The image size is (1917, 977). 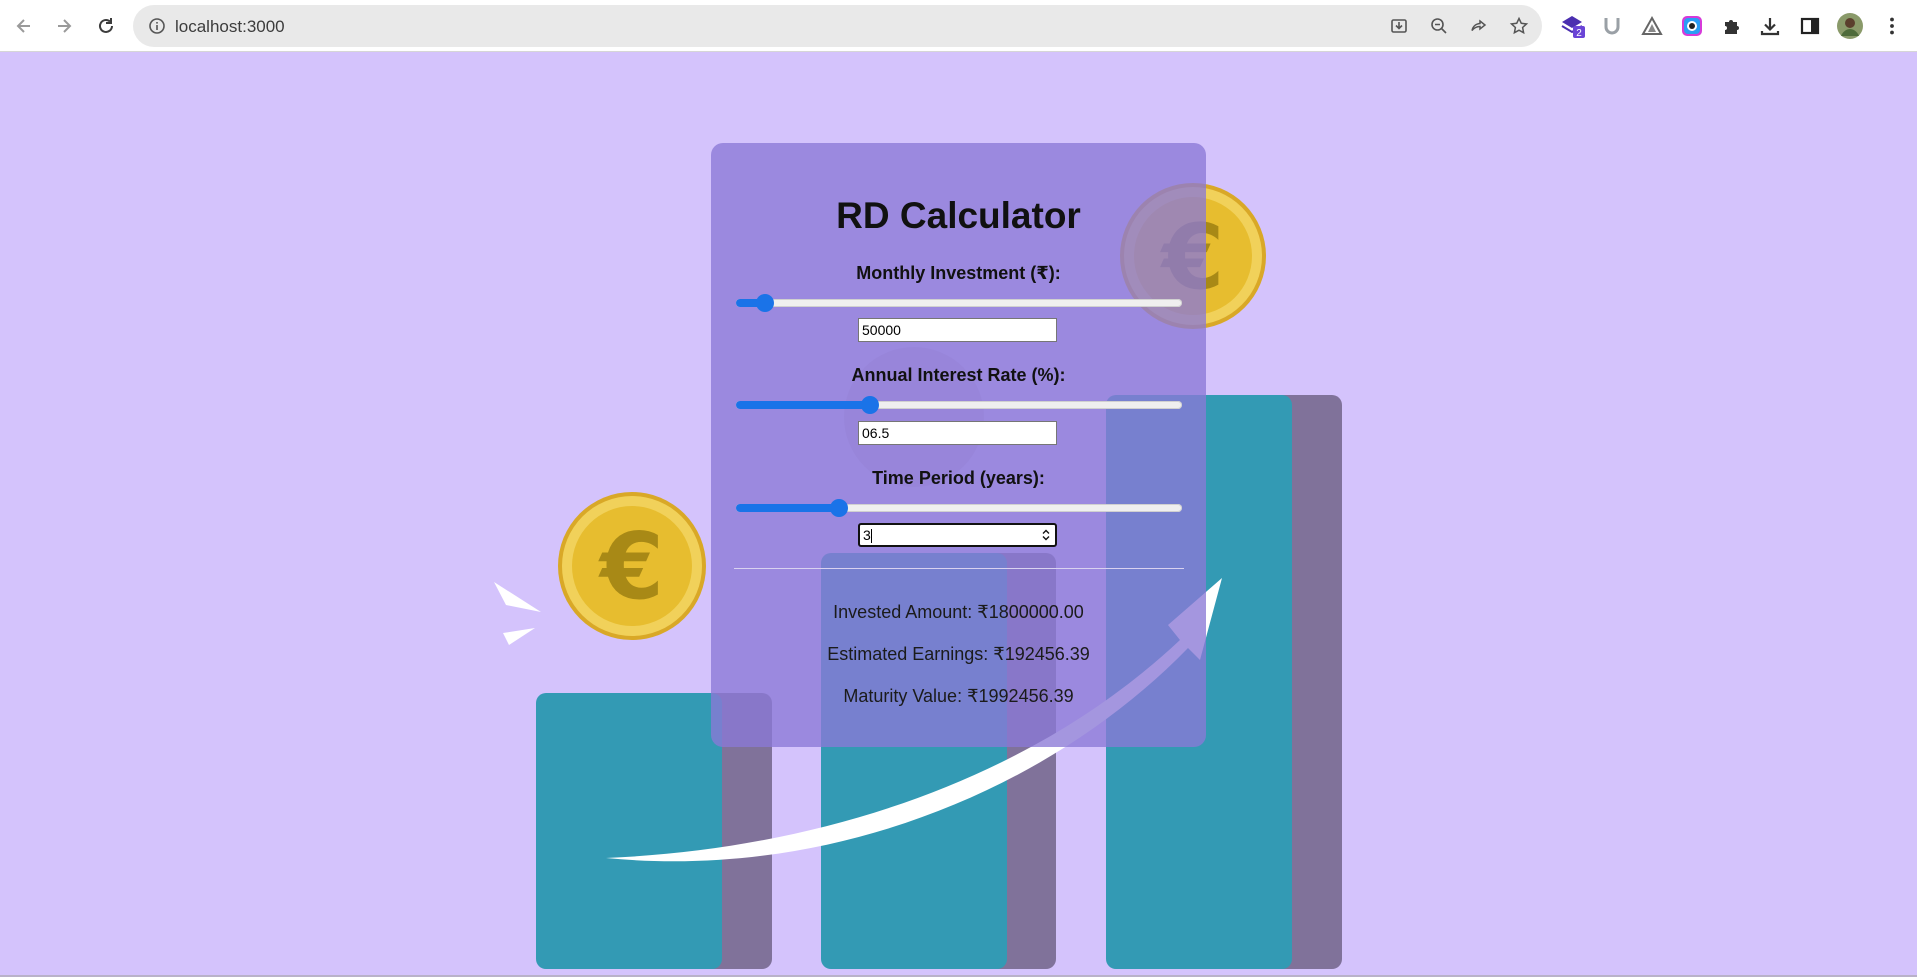 I want to click on bookmark-button, so click(x=1519, y=26).